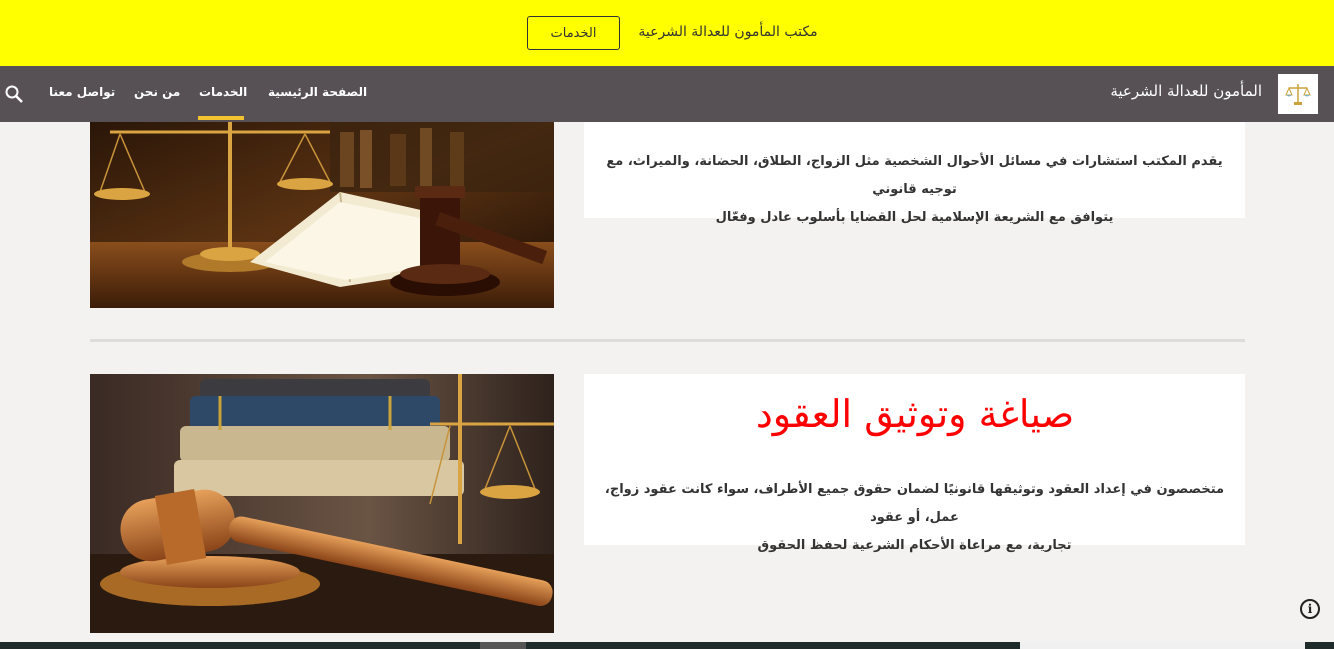 Image resolution: width=1334 pixels, height=649 pixels. Describe the element at coordinates (322, 215) in the screenshot. I see `service-image-scales-book-gavel` at that location.